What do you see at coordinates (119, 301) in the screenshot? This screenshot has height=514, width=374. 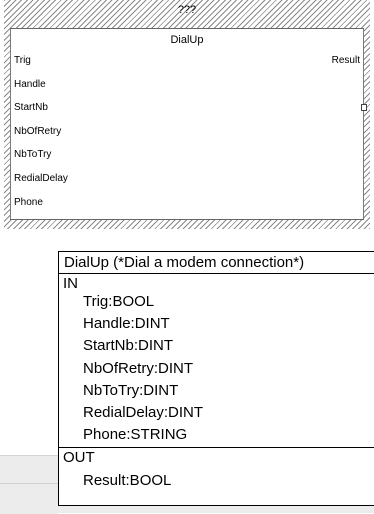 I see `tooltip-in-var: Trig:BOOL` at bounding box center [119, 301].